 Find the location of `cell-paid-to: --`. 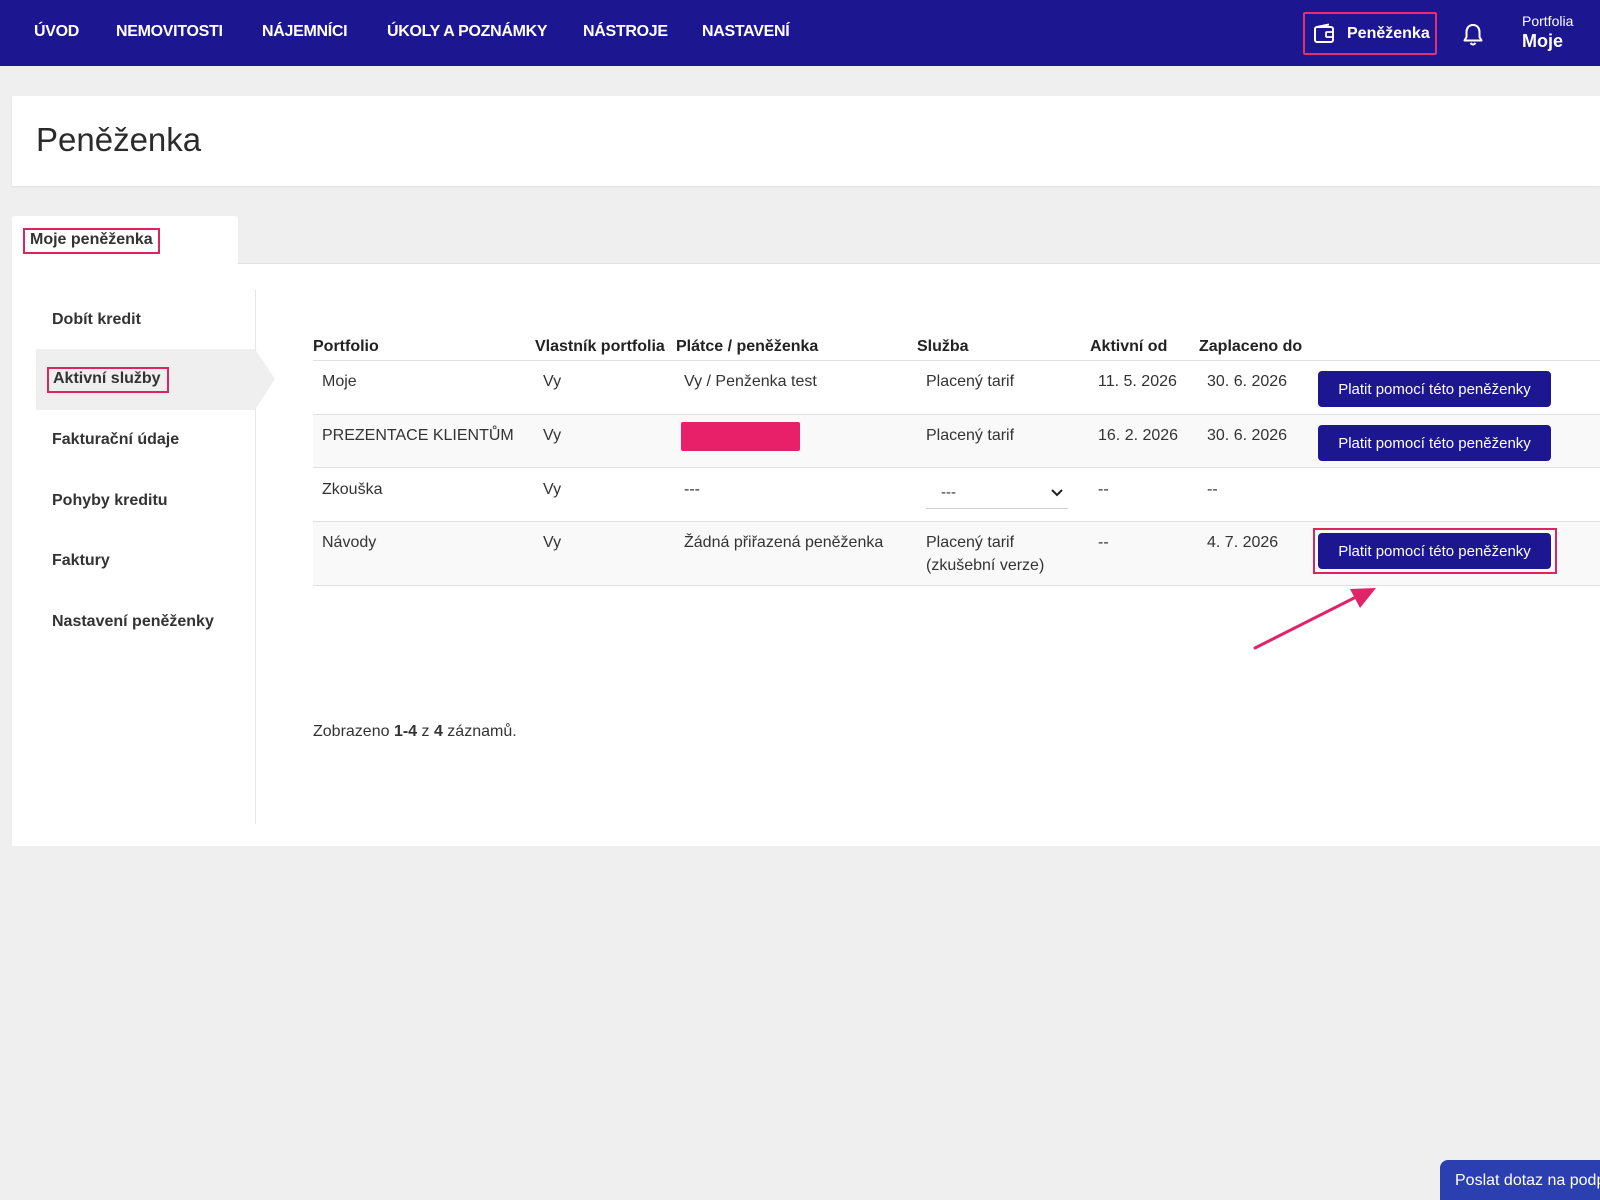

cell-paid-to: -- is located at coordinates (1212, 489).